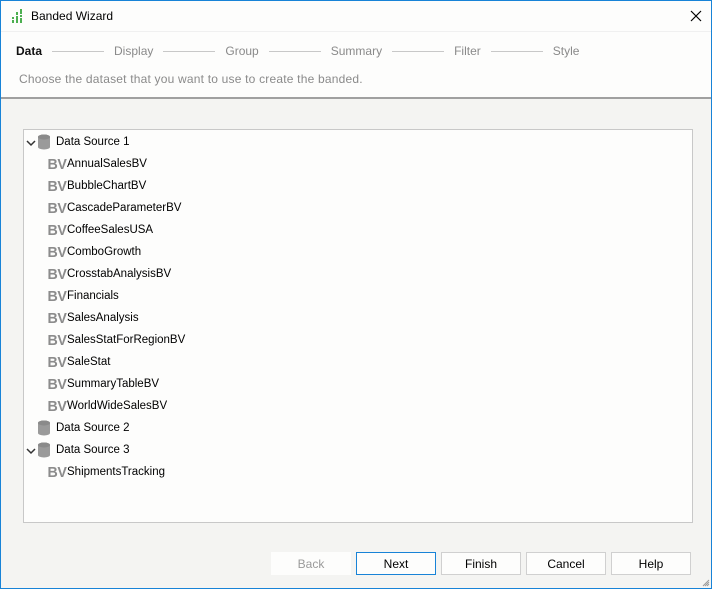 Image resolution: width=712 pixels, height=589 pixels. I want to click on dataset-label: ComboGrowth, so click(104, 252).